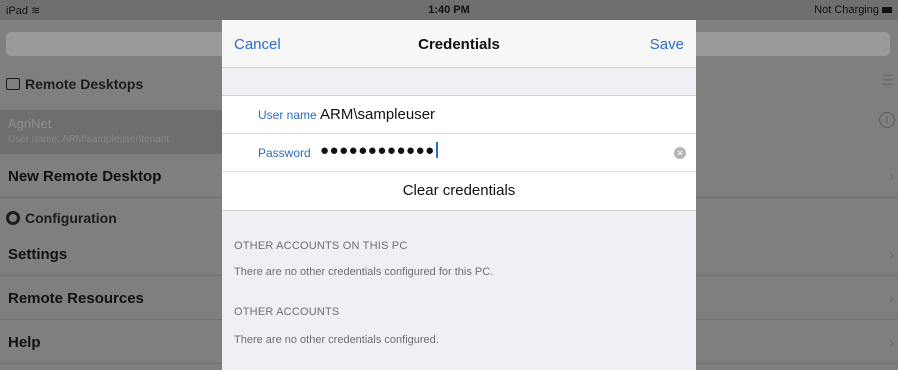  Describe the element at coordinates (887, 120) in the screenshot. I see `info-icon: i` at that location.